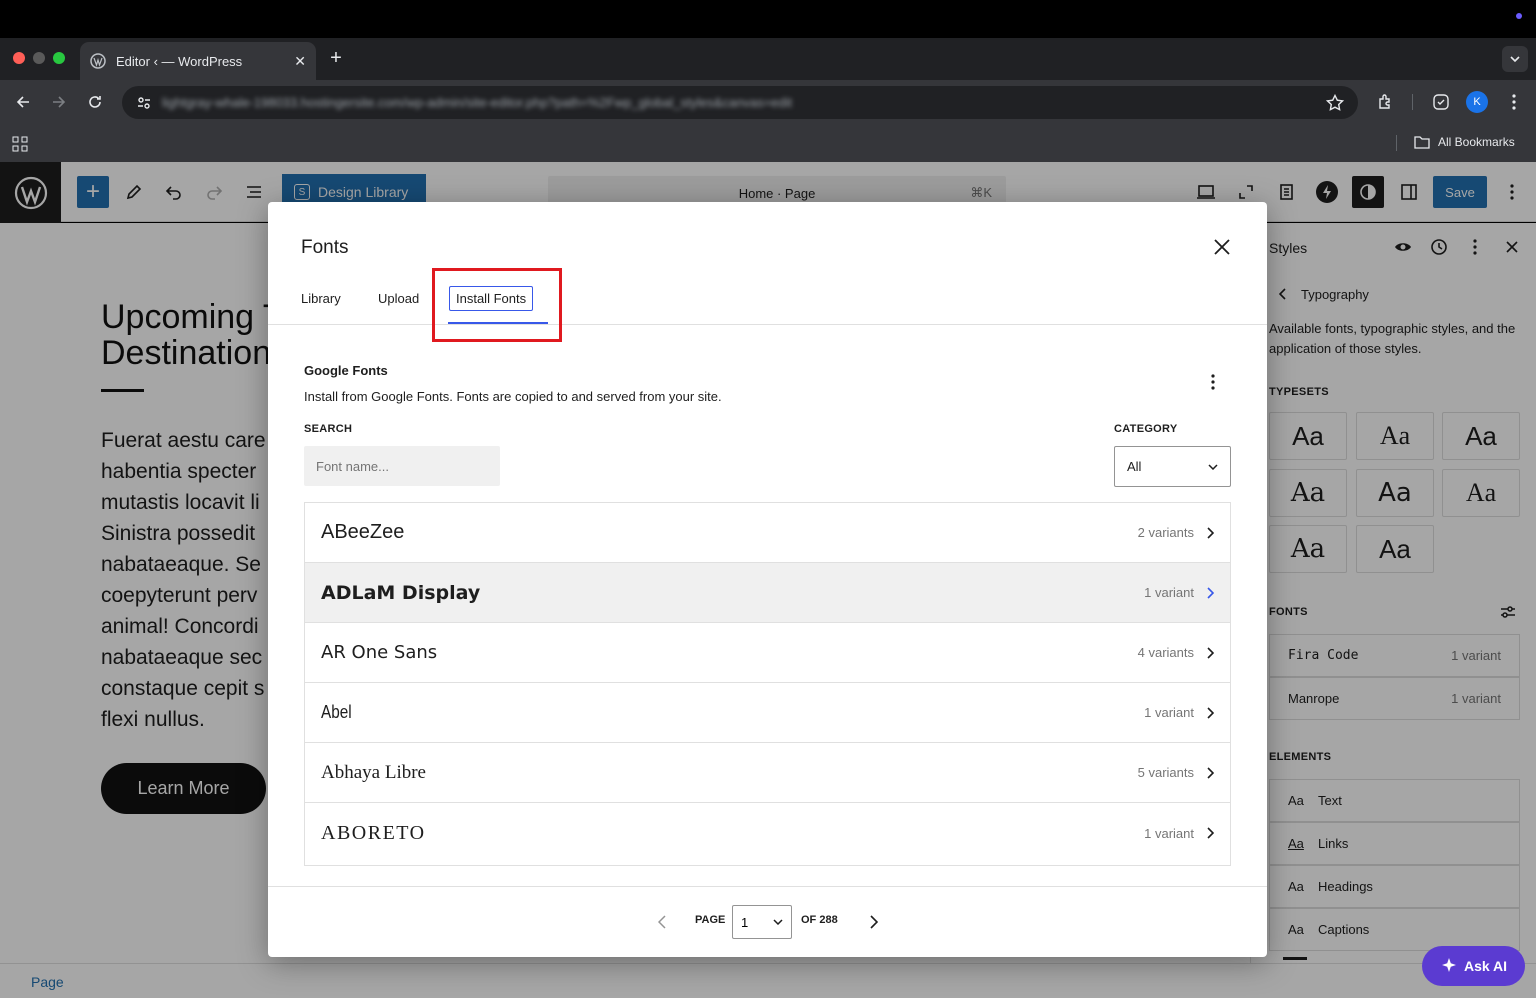  What do you see at coordinates (1514, 102) in the screenshot?
I see `browser-menu-icon` at bounding box center [1514, 102].